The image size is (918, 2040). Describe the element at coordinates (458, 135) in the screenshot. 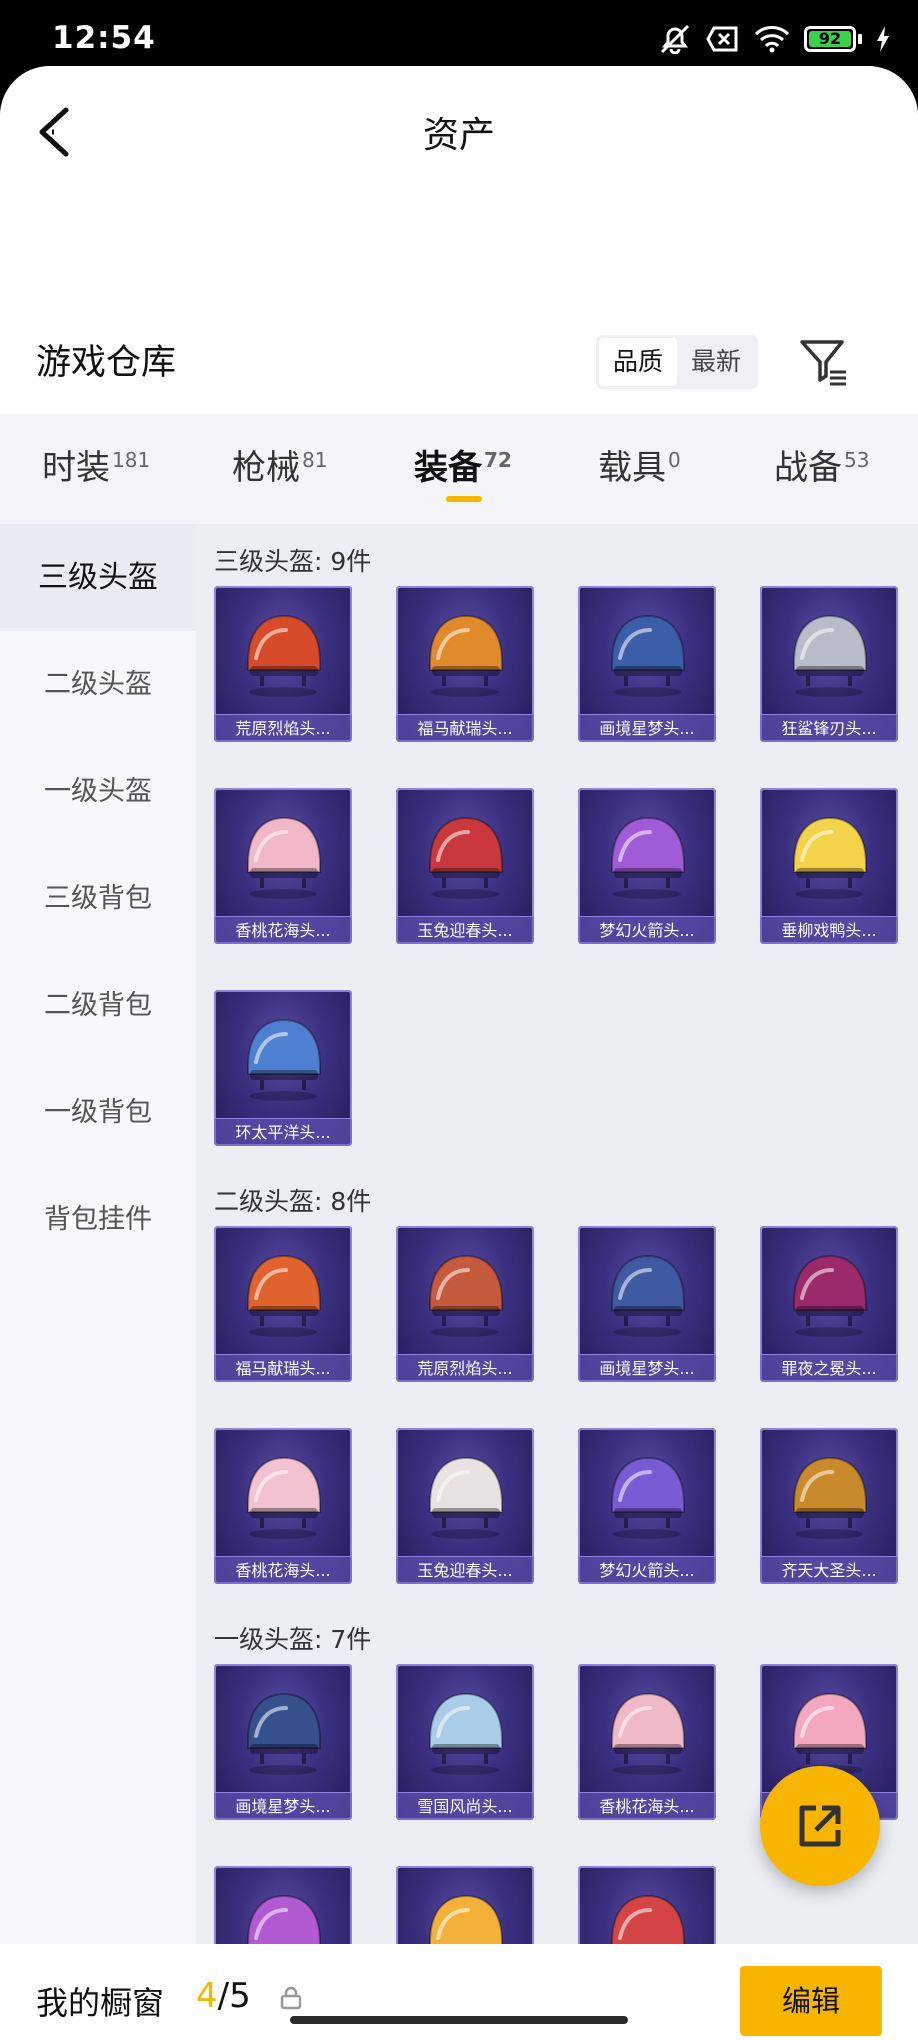

I see `page-title: 资产` at that location.